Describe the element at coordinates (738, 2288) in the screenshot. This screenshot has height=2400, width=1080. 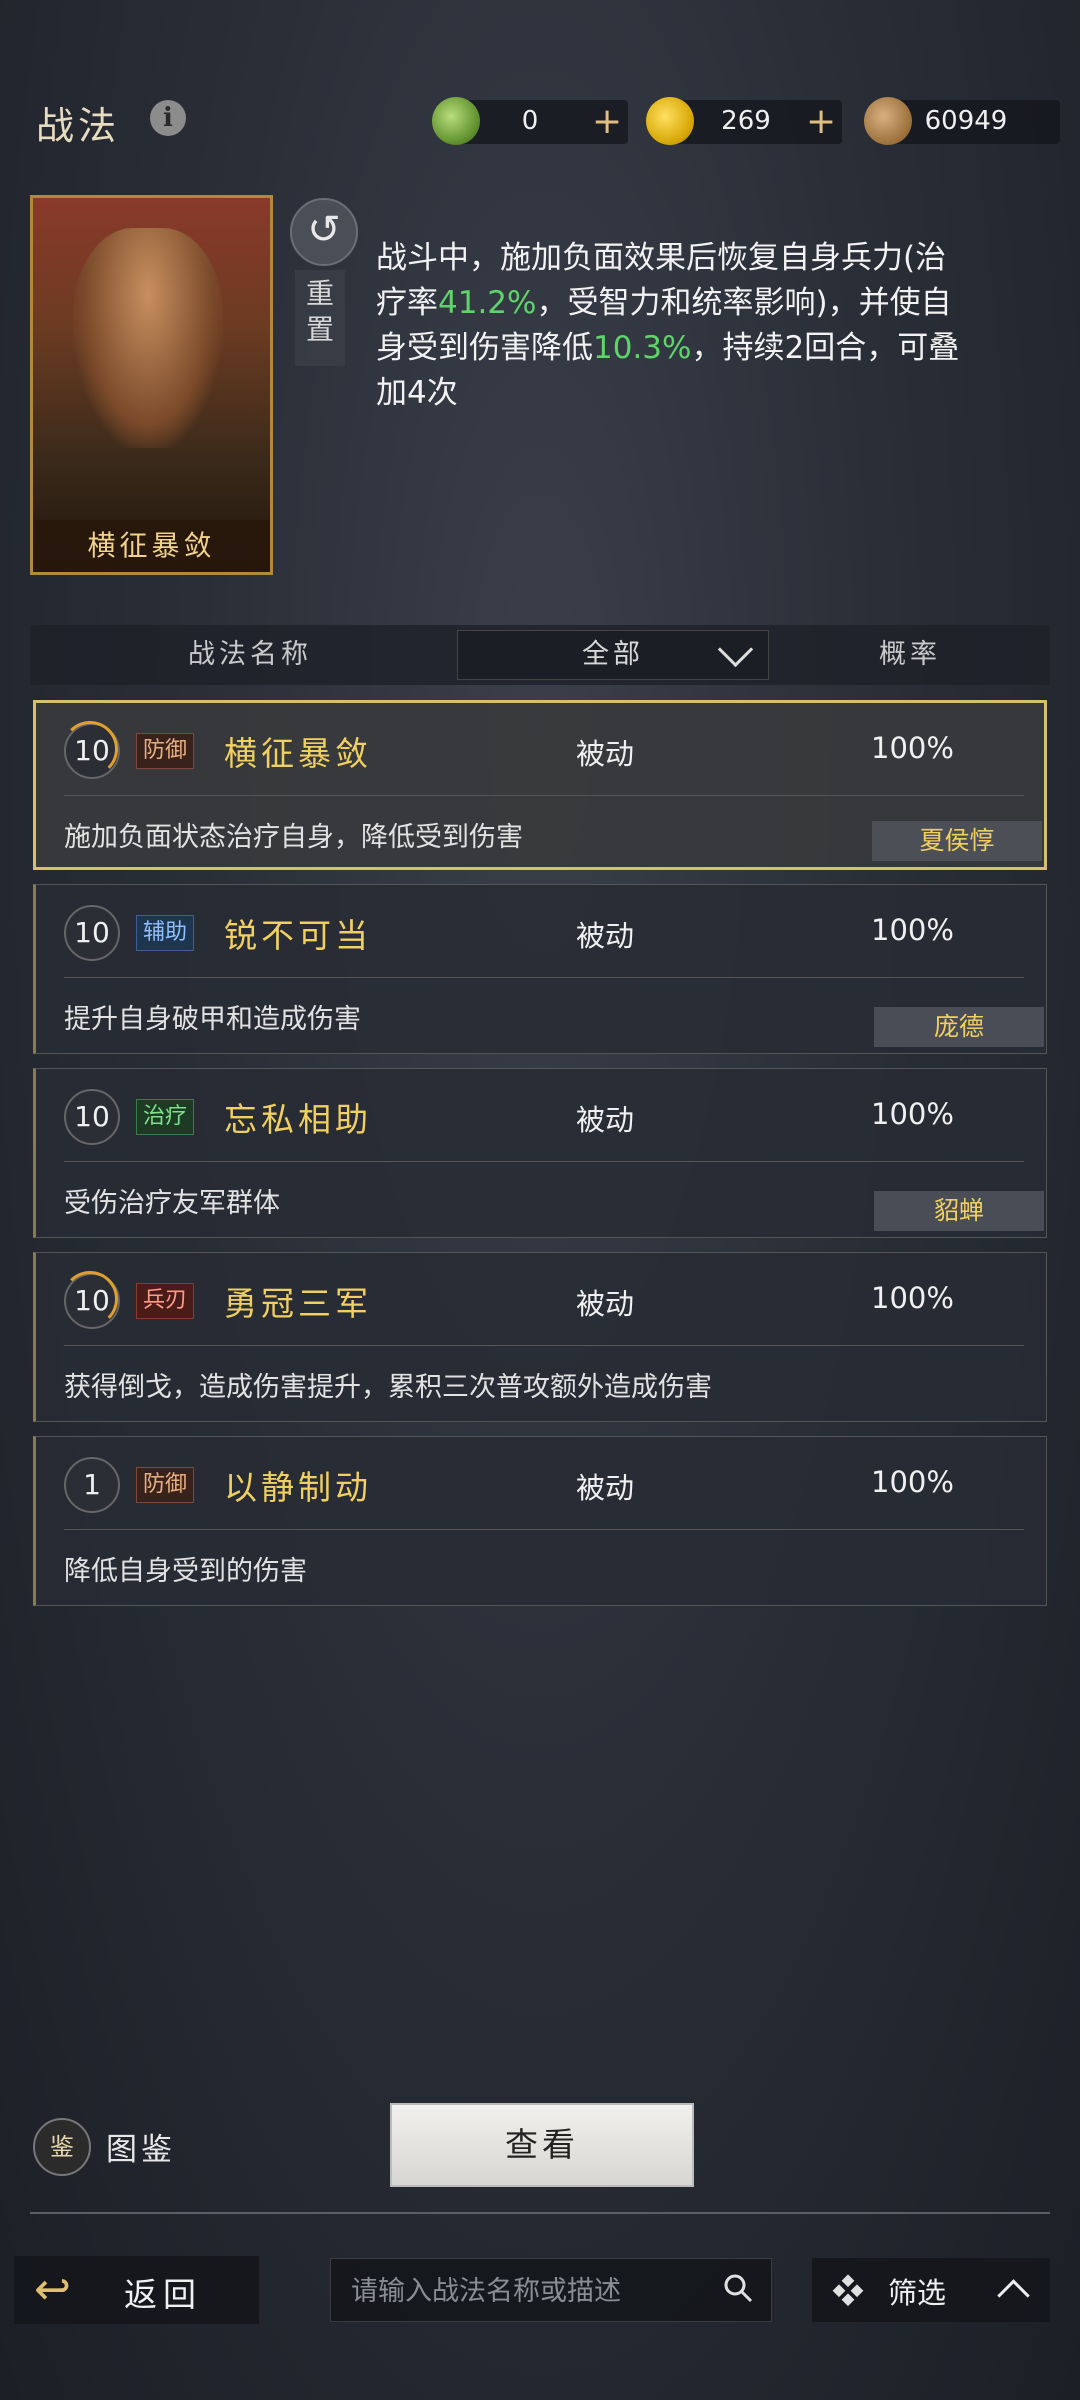
I see `search-icon` at that location.